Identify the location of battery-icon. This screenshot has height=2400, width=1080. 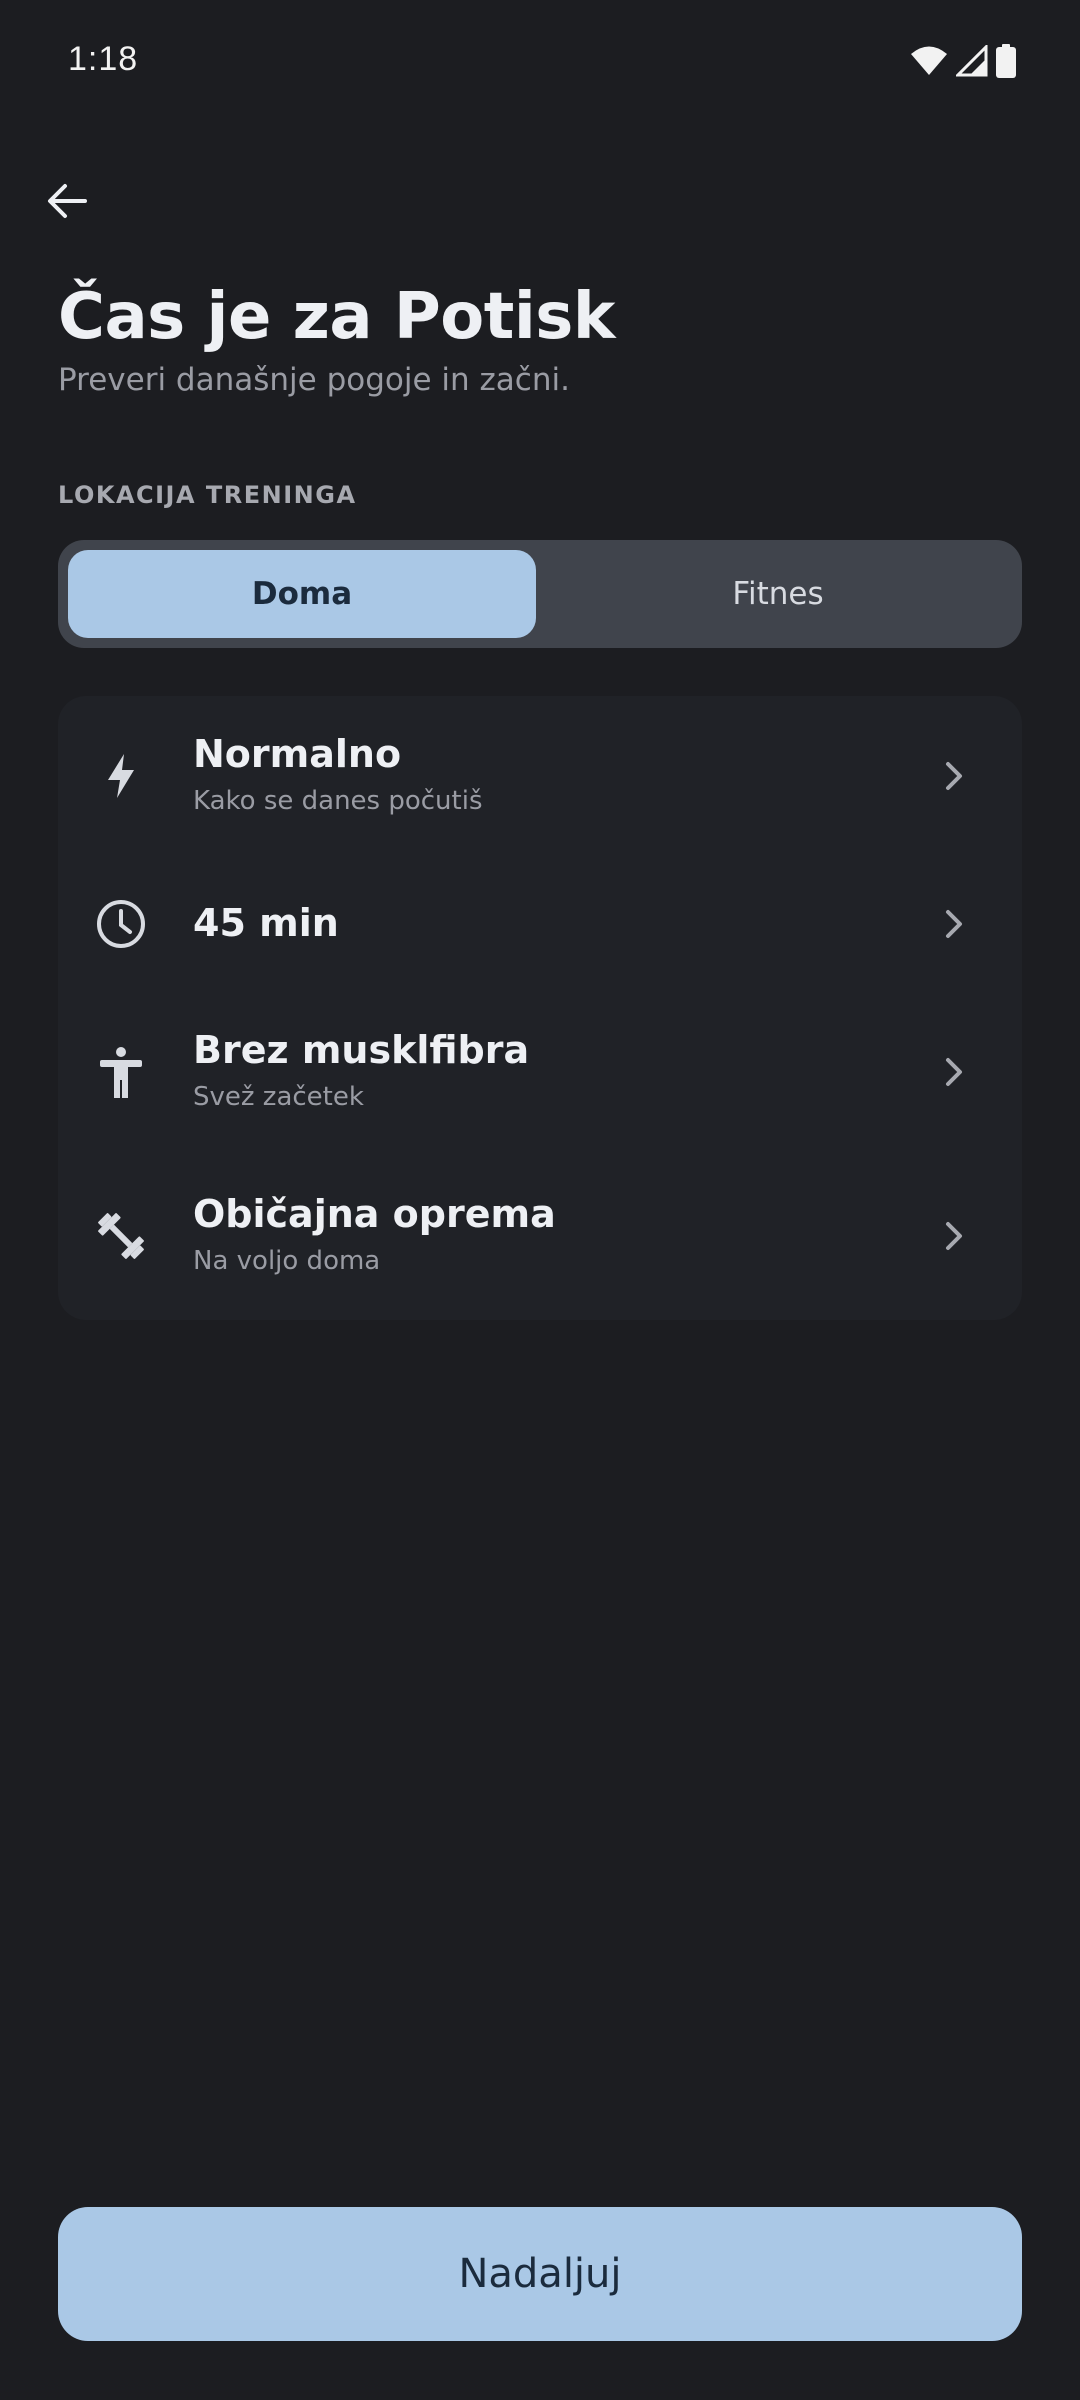
(1006, 63).